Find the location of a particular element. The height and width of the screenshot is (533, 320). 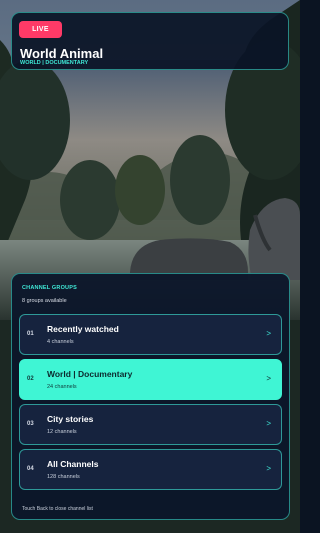

group-number: 03 is located at coordinates (30, 424).